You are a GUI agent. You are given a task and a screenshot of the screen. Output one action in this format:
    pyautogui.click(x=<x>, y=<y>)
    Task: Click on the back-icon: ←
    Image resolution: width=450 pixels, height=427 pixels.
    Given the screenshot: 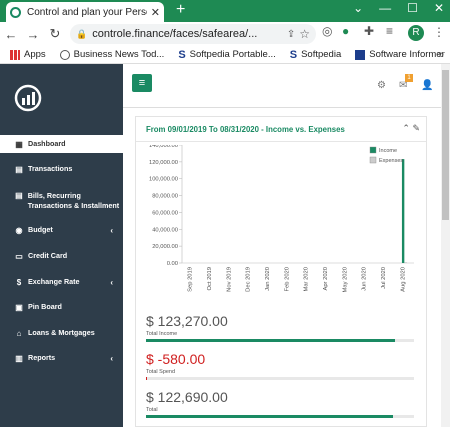 What is the action you would take?
    pyautogui.click(x=11, y=34)
    